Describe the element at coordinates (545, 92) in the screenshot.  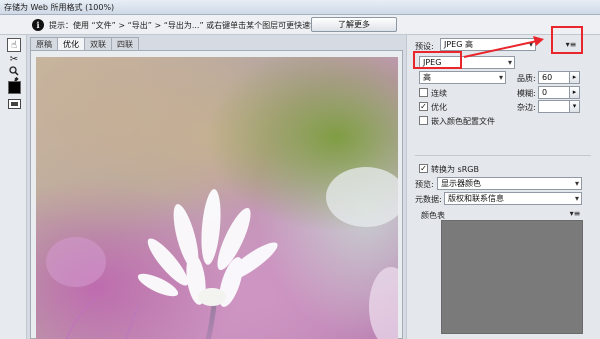
I see `blur-value: 0` at that location.